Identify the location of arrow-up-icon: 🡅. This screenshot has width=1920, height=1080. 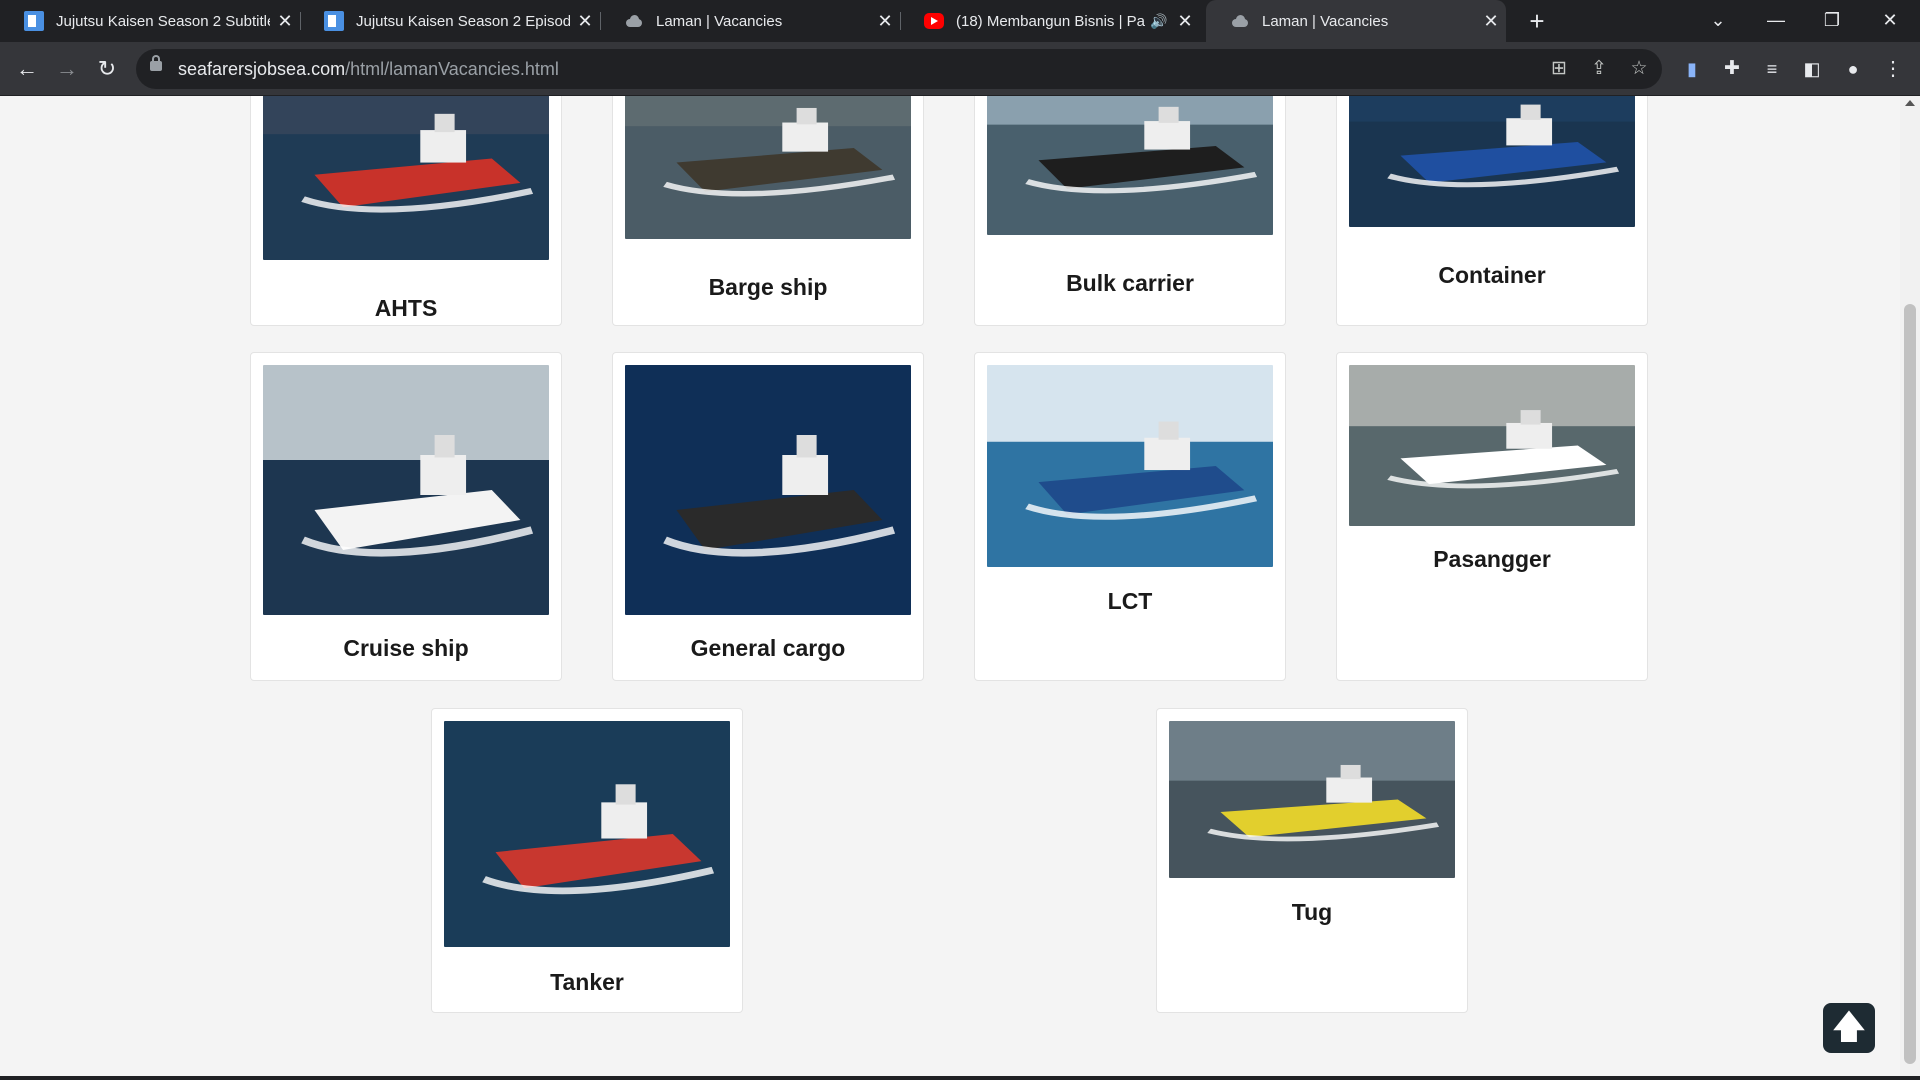
(1849, 1027).